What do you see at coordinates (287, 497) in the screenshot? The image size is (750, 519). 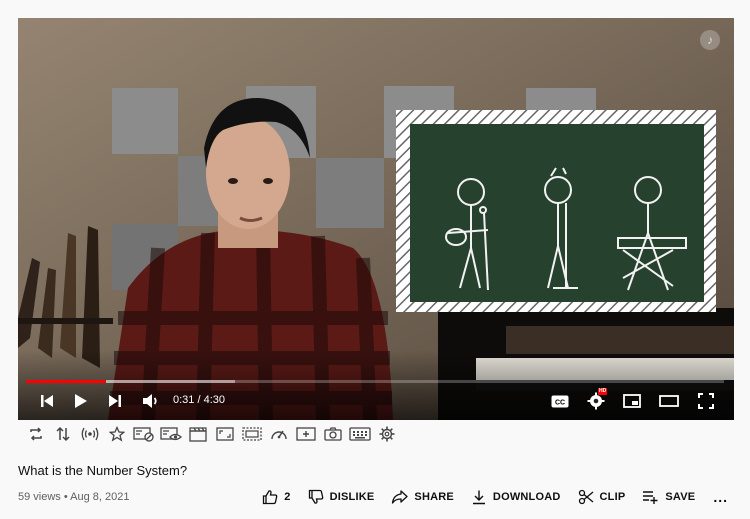 I see `like-count: 2` at bounding box center [287, 497].